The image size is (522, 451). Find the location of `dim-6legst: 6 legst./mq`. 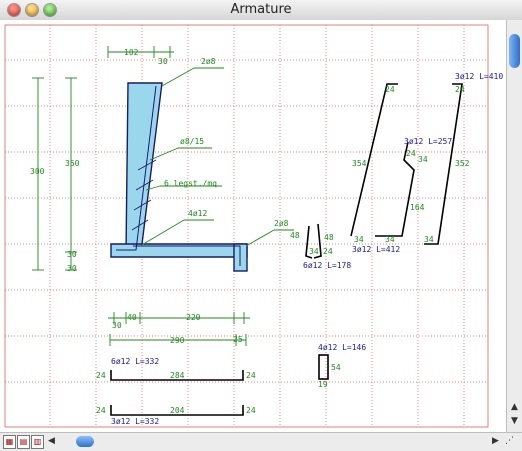

dim-6legst: 6 legst./mq is located at coordinates (190, 183).